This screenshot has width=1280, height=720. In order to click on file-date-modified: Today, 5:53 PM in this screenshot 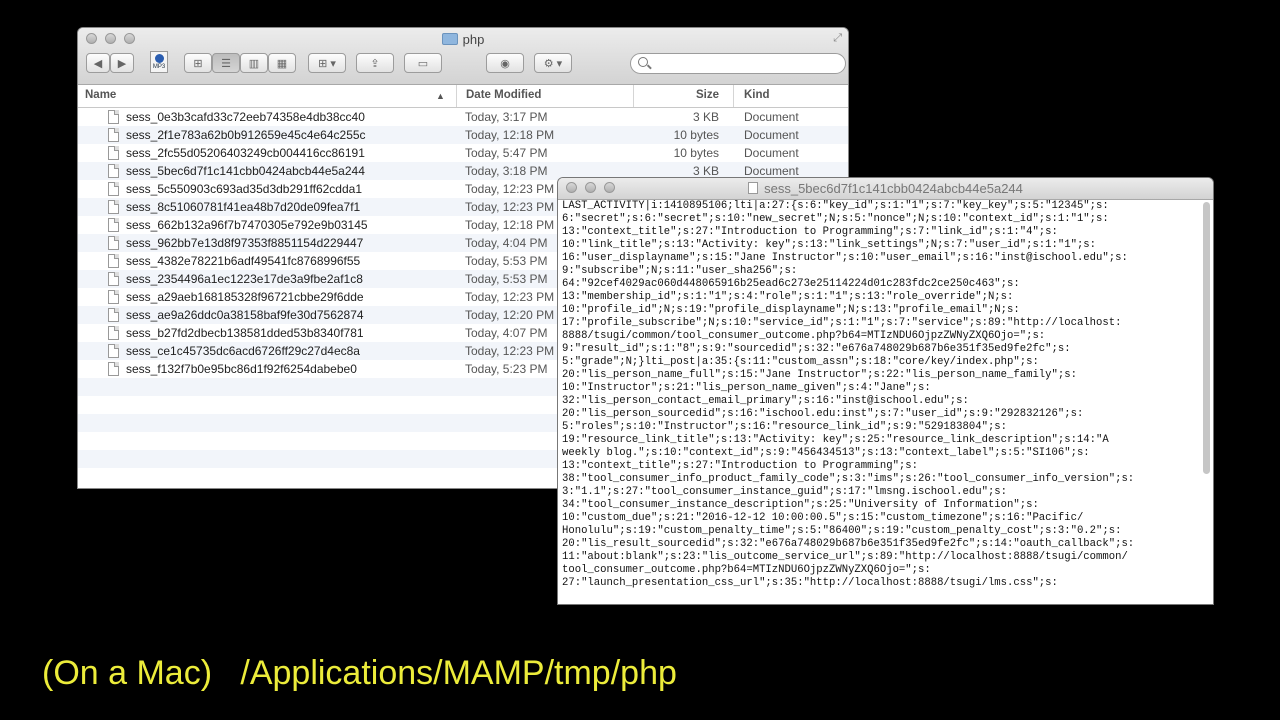, I will do `click(506, 261)`.